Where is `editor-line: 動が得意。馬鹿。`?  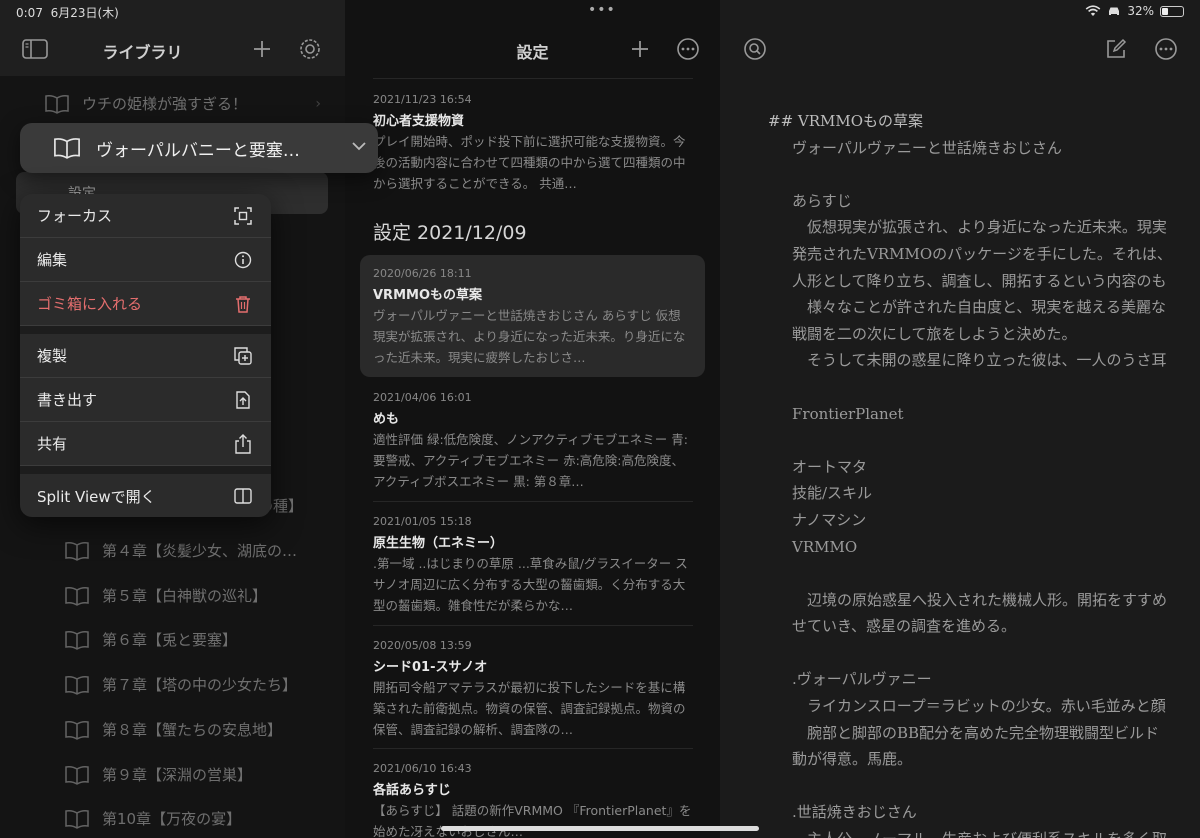 editor-line: 動が得意。馬鹿。 is located at coordinates (852, 759).